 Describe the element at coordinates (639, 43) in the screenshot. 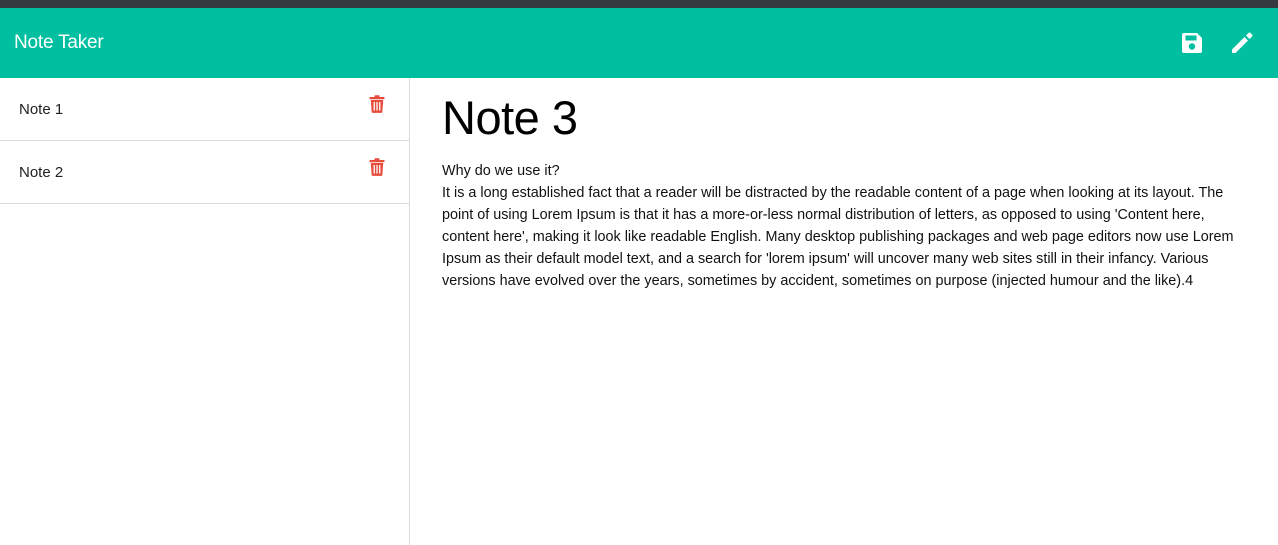

I see `navbar: Note Taker` at that location.